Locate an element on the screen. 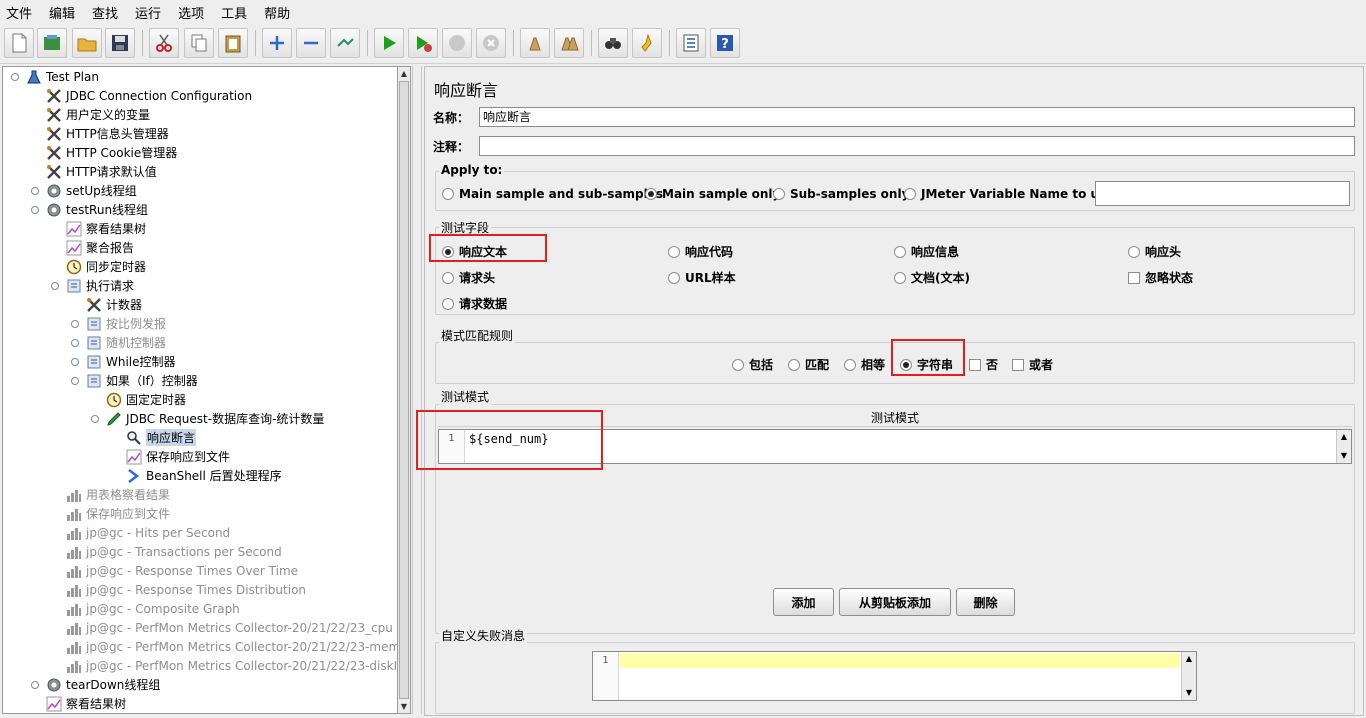 This screenshot has width=1366, height=718. tree-node: 固定定时器 is located at coordinates (145, 399).